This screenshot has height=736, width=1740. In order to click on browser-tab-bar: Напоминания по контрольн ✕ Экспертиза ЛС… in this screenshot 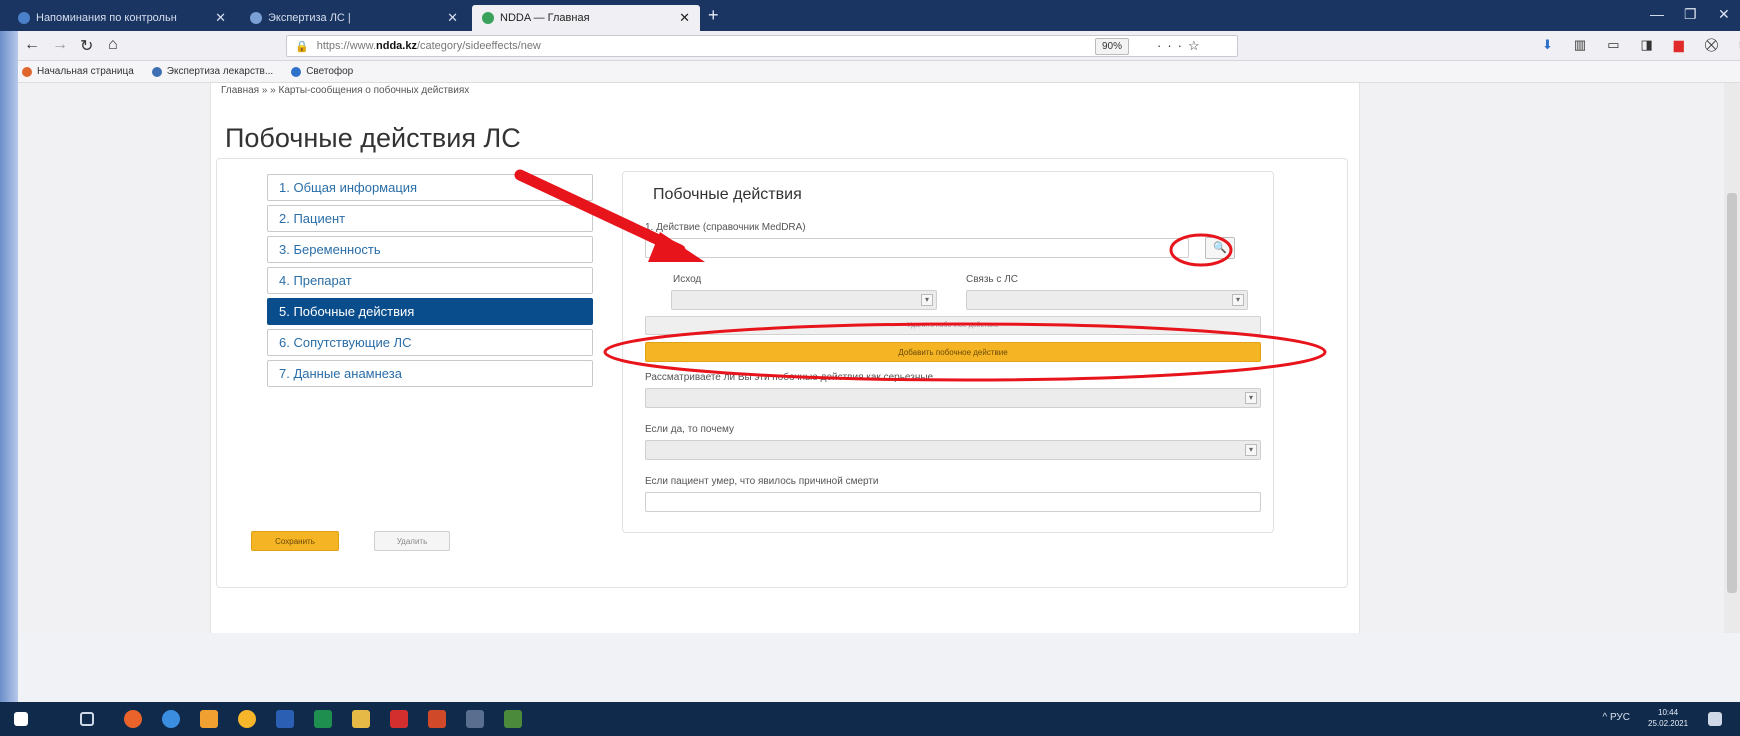, I will do `click(870, 15)`.